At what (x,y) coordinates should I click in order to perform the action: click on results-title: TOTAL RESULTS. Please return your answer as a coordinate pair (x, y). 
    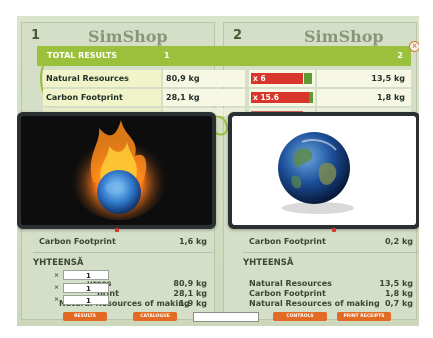
    Looking at the image, I should click on (82, 55).